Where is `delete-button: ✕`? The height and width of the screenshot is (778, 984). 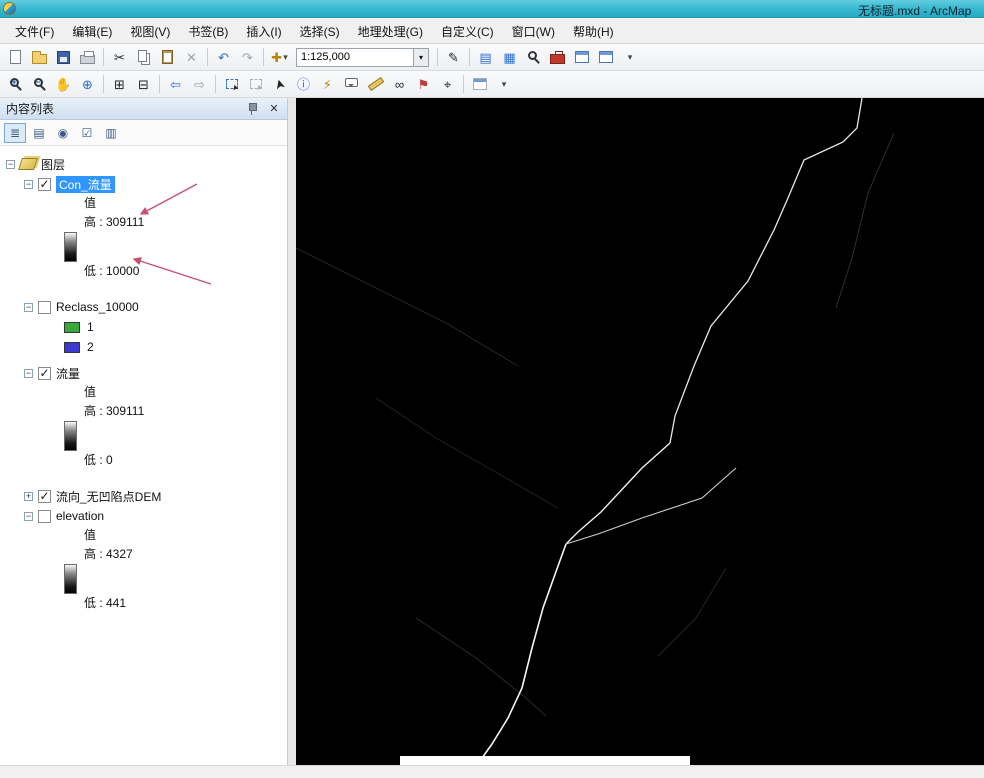 delete-button: ✕ is located at coordinates (191, 57).